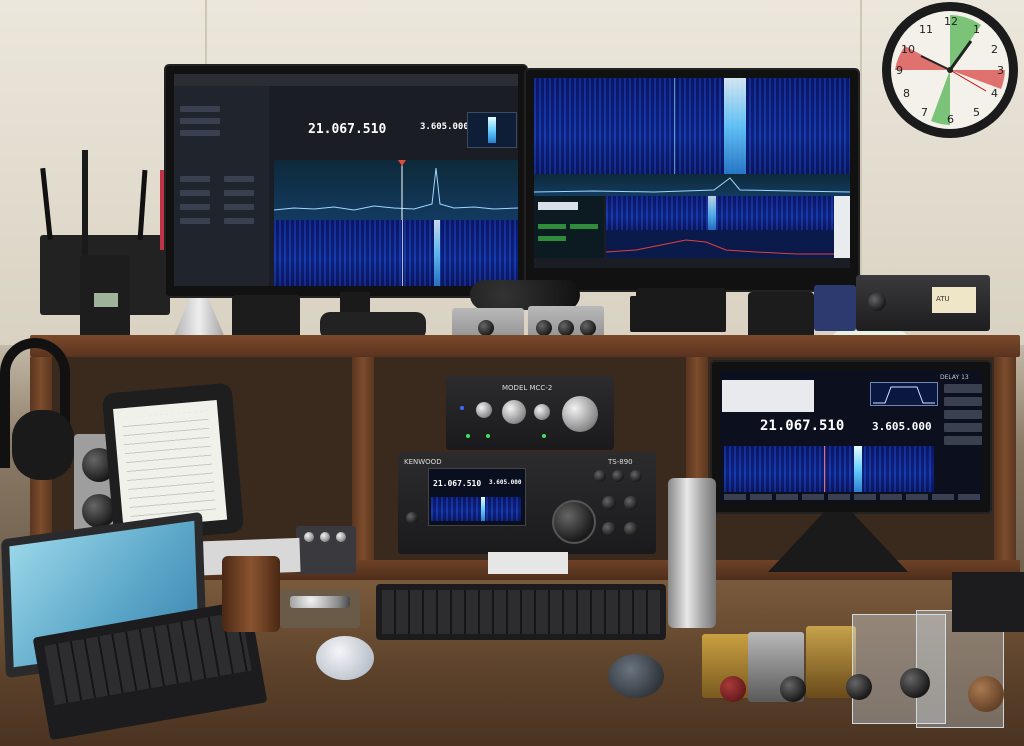  What do you see at coordinates (396, 253) in the screenshot?
I see `waterfall-display` at bounding box center [396, 253].